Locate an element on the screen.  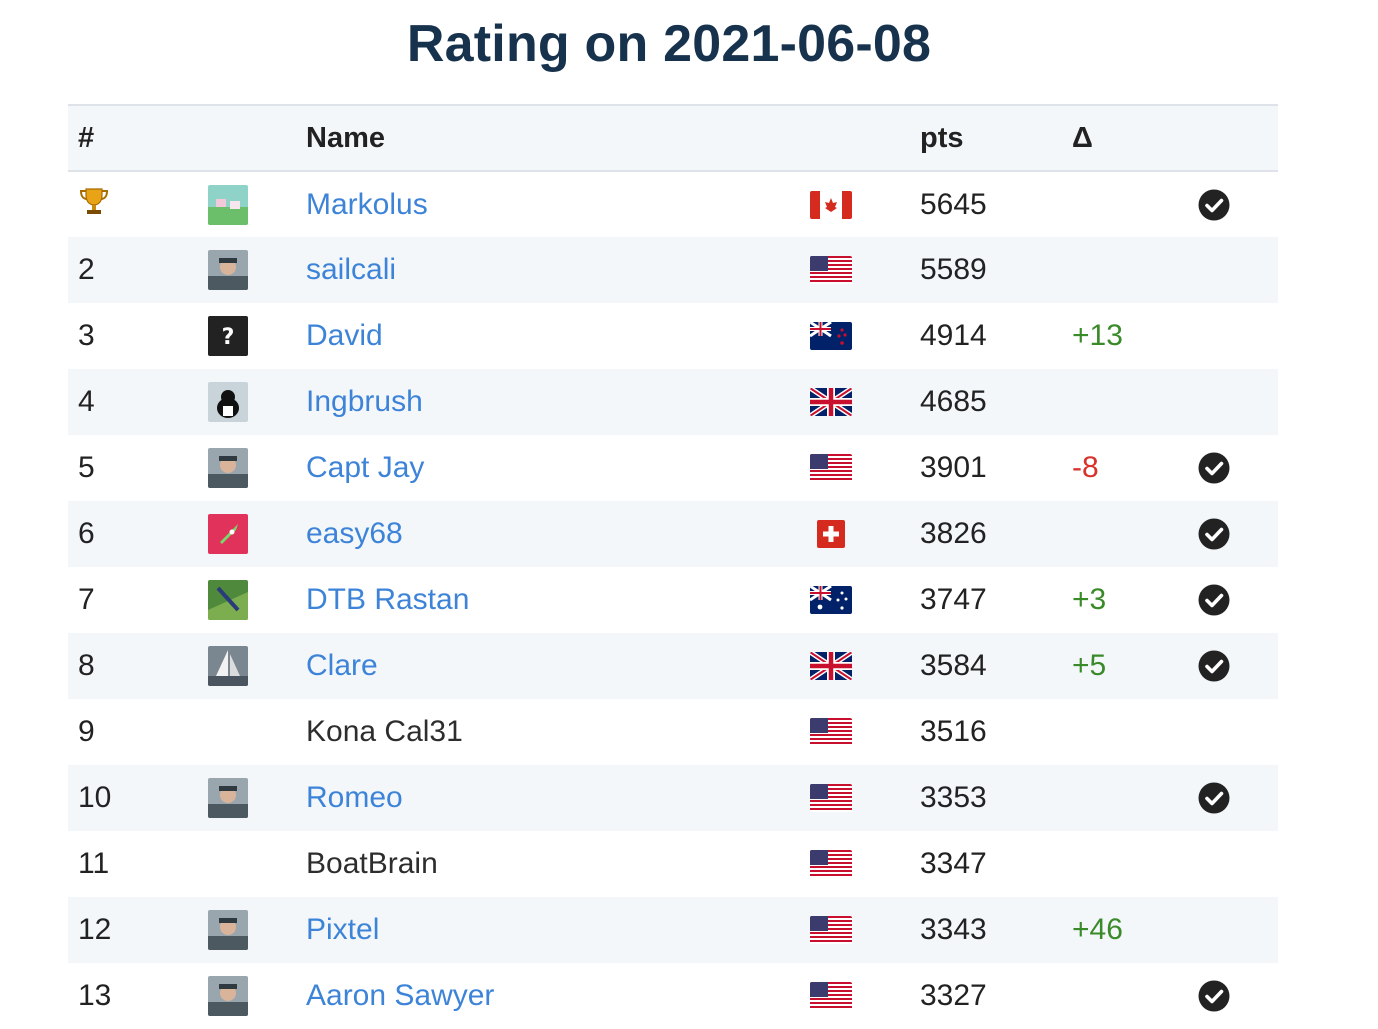
rank-number: 7 is located at coordinates (86, 599).